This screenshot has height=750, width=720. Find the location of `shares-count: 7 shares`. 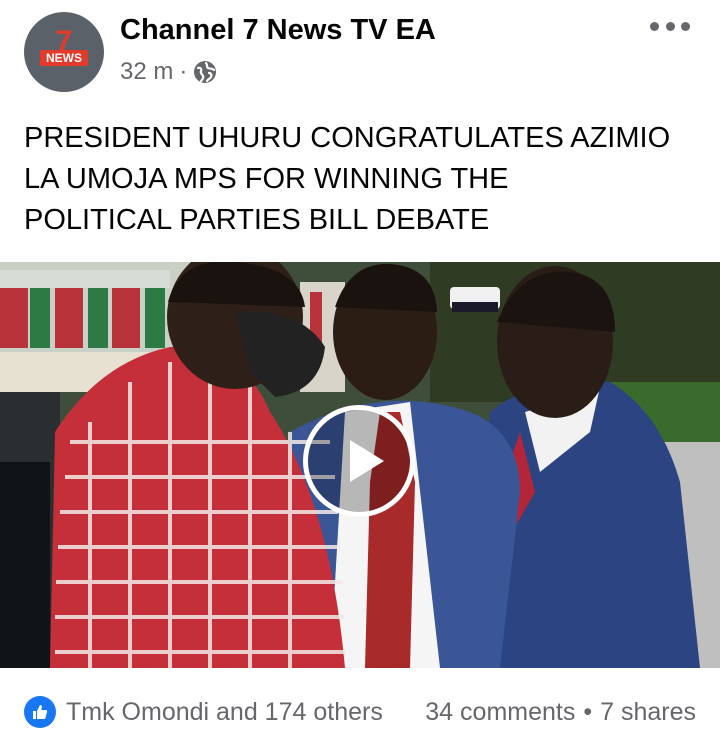

shares-count: 7 shares is located at coordinates (648, 712).